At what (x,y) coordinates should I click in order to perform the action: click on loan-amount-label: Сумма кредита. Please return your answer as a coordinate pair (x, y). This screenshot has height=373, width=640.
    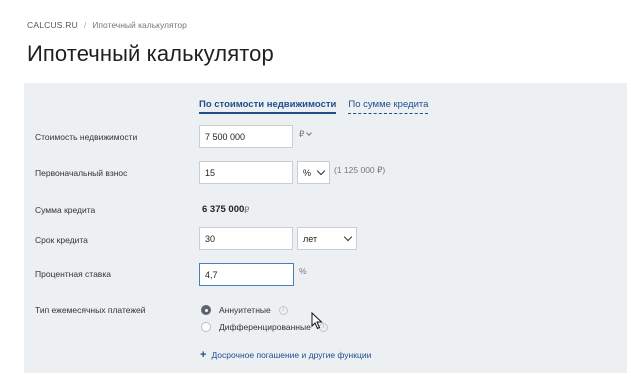
    Looking at the image, I should click on (65, 210).